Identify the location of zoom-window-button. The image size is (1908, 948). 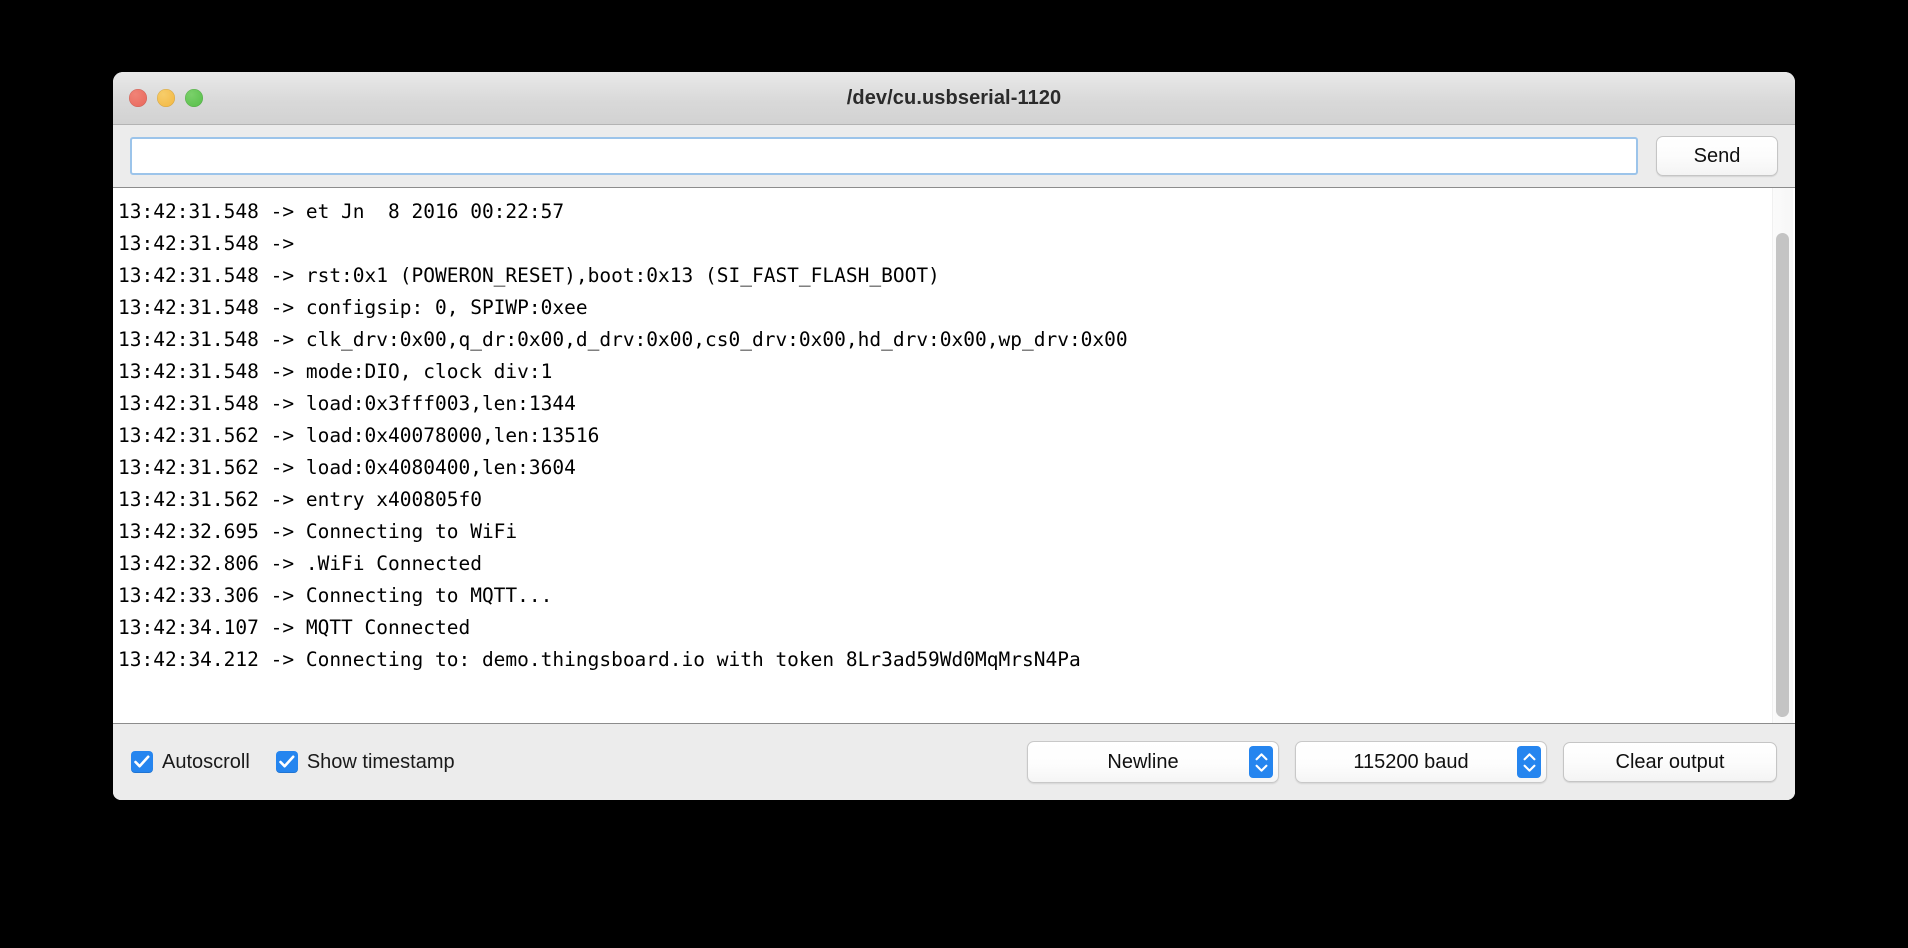
(194, 98).